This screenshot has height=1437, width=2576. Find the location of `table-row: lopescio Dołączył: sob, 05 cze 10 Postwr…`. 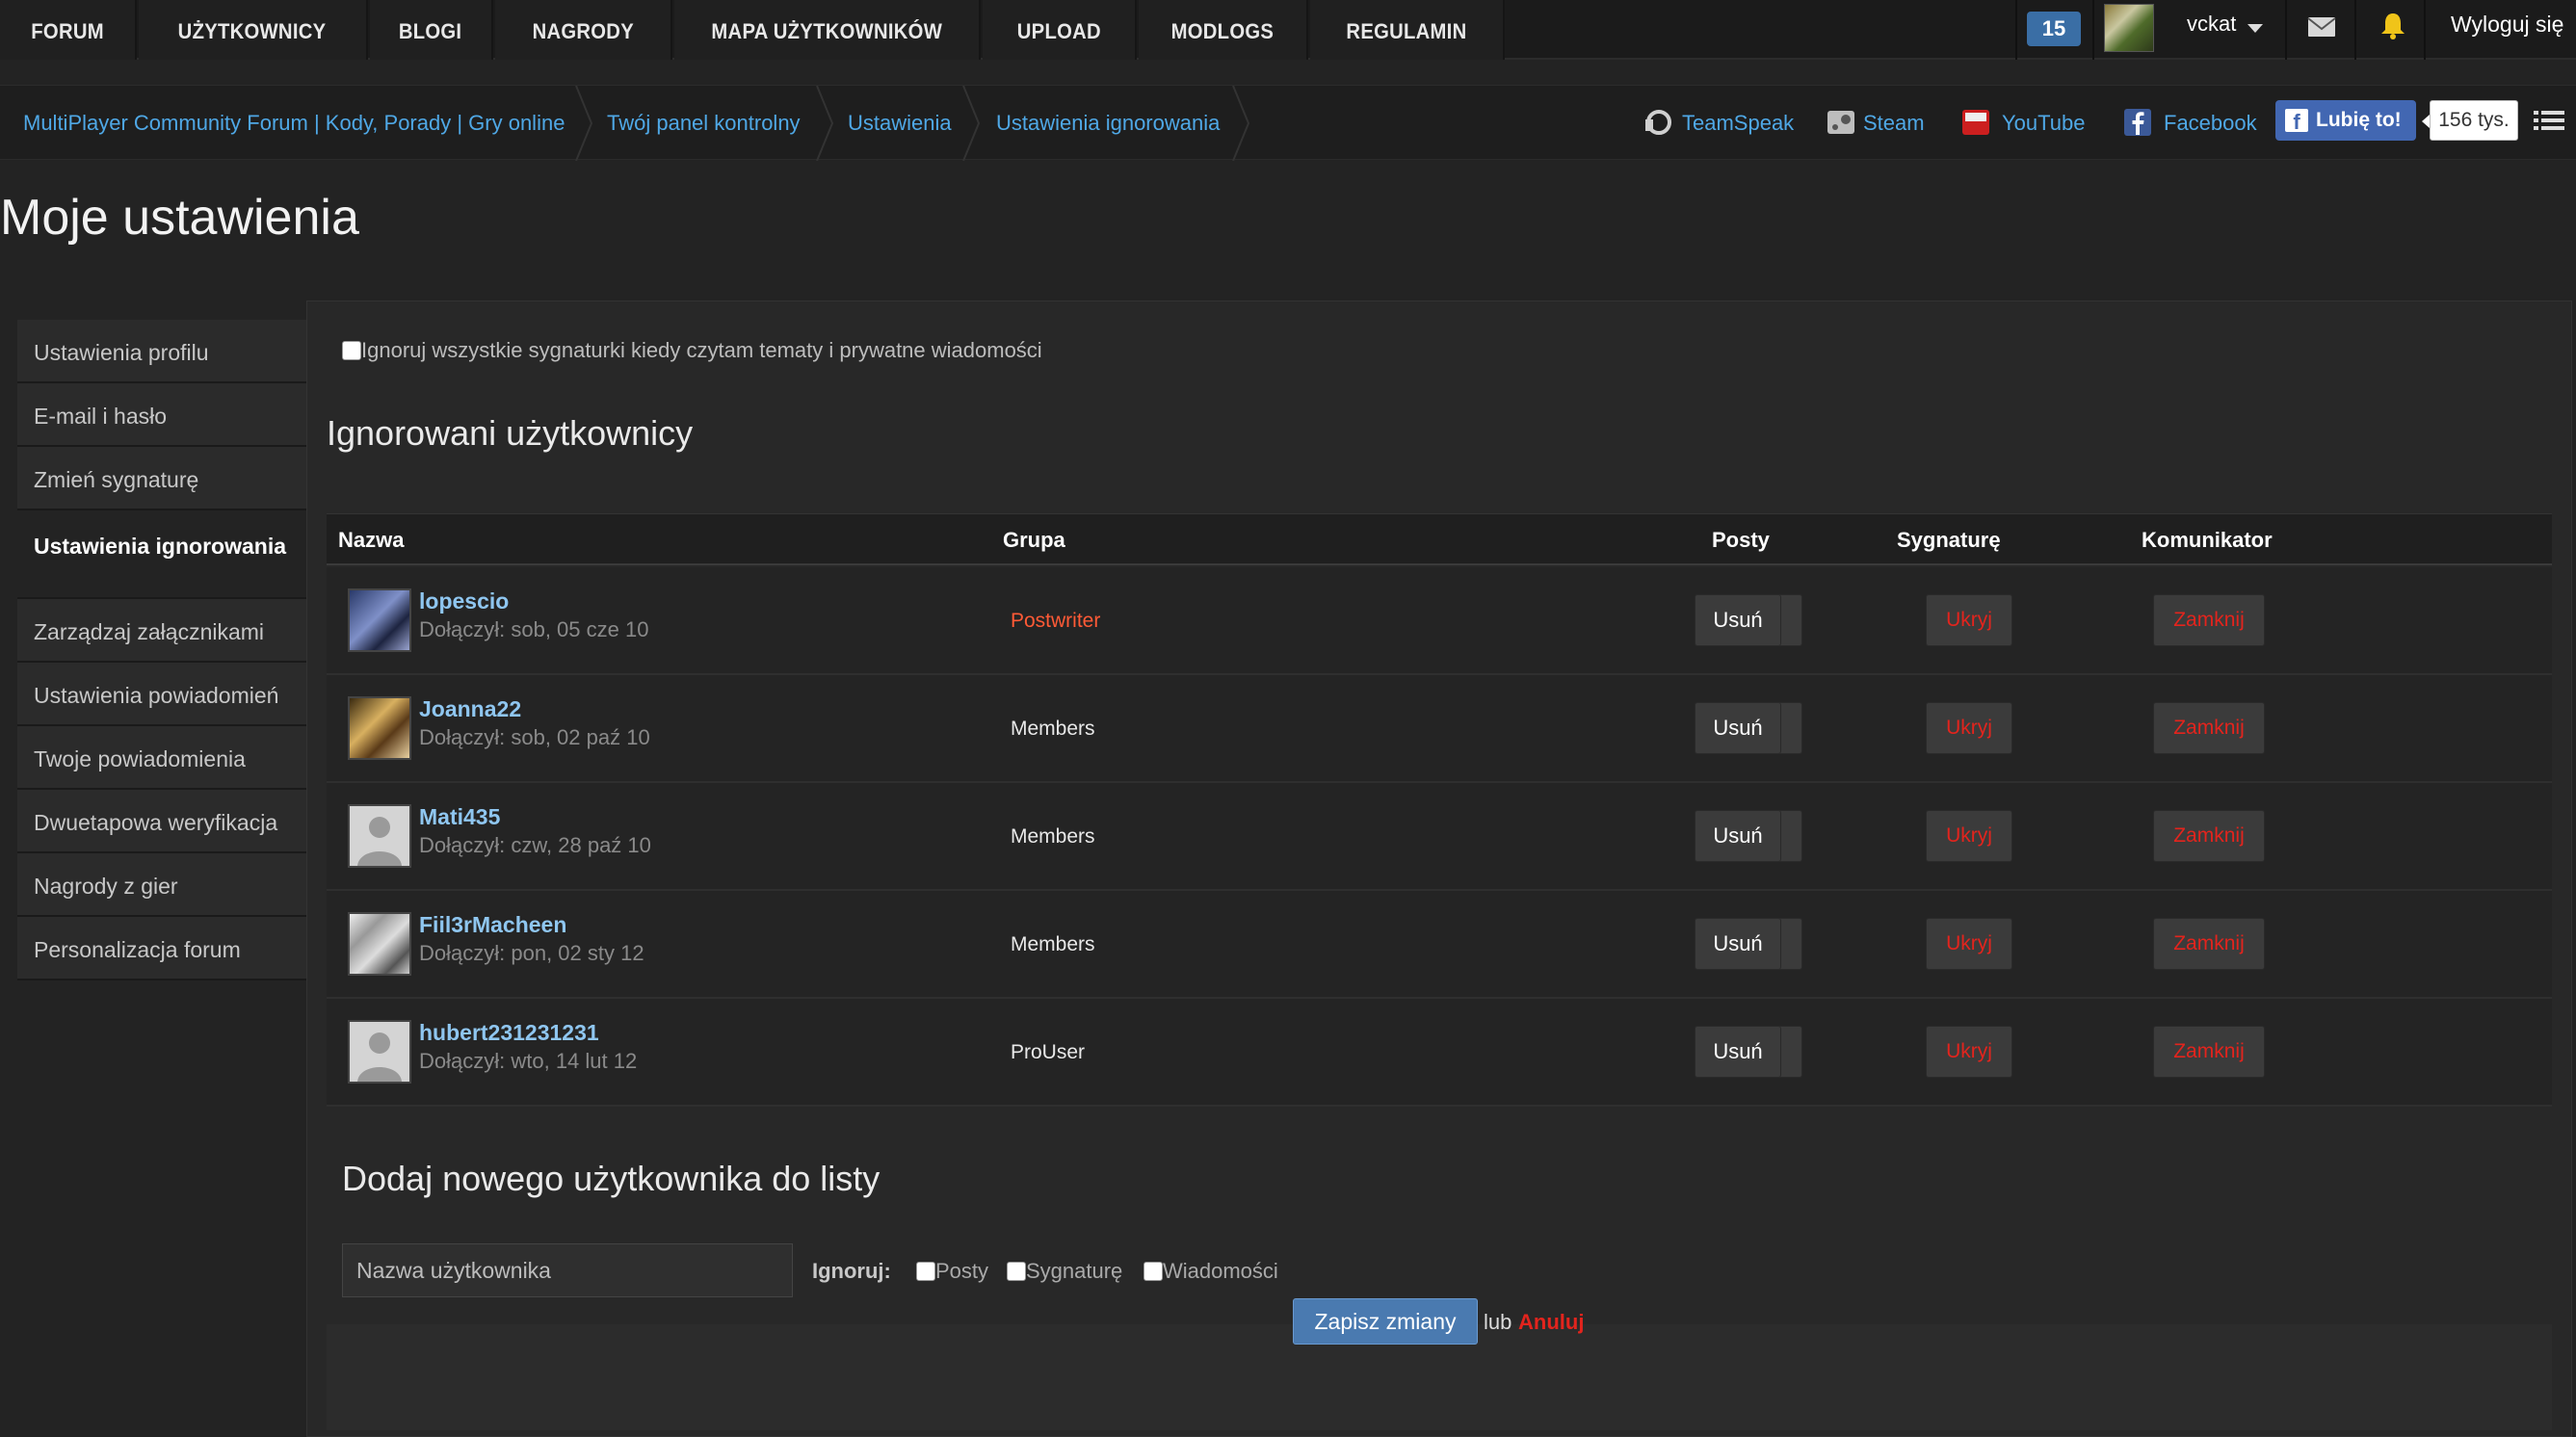

table-row: lopescio Dołączył: sob, 05 cze 10 Postwr… is located at coordinates (1439, 621).